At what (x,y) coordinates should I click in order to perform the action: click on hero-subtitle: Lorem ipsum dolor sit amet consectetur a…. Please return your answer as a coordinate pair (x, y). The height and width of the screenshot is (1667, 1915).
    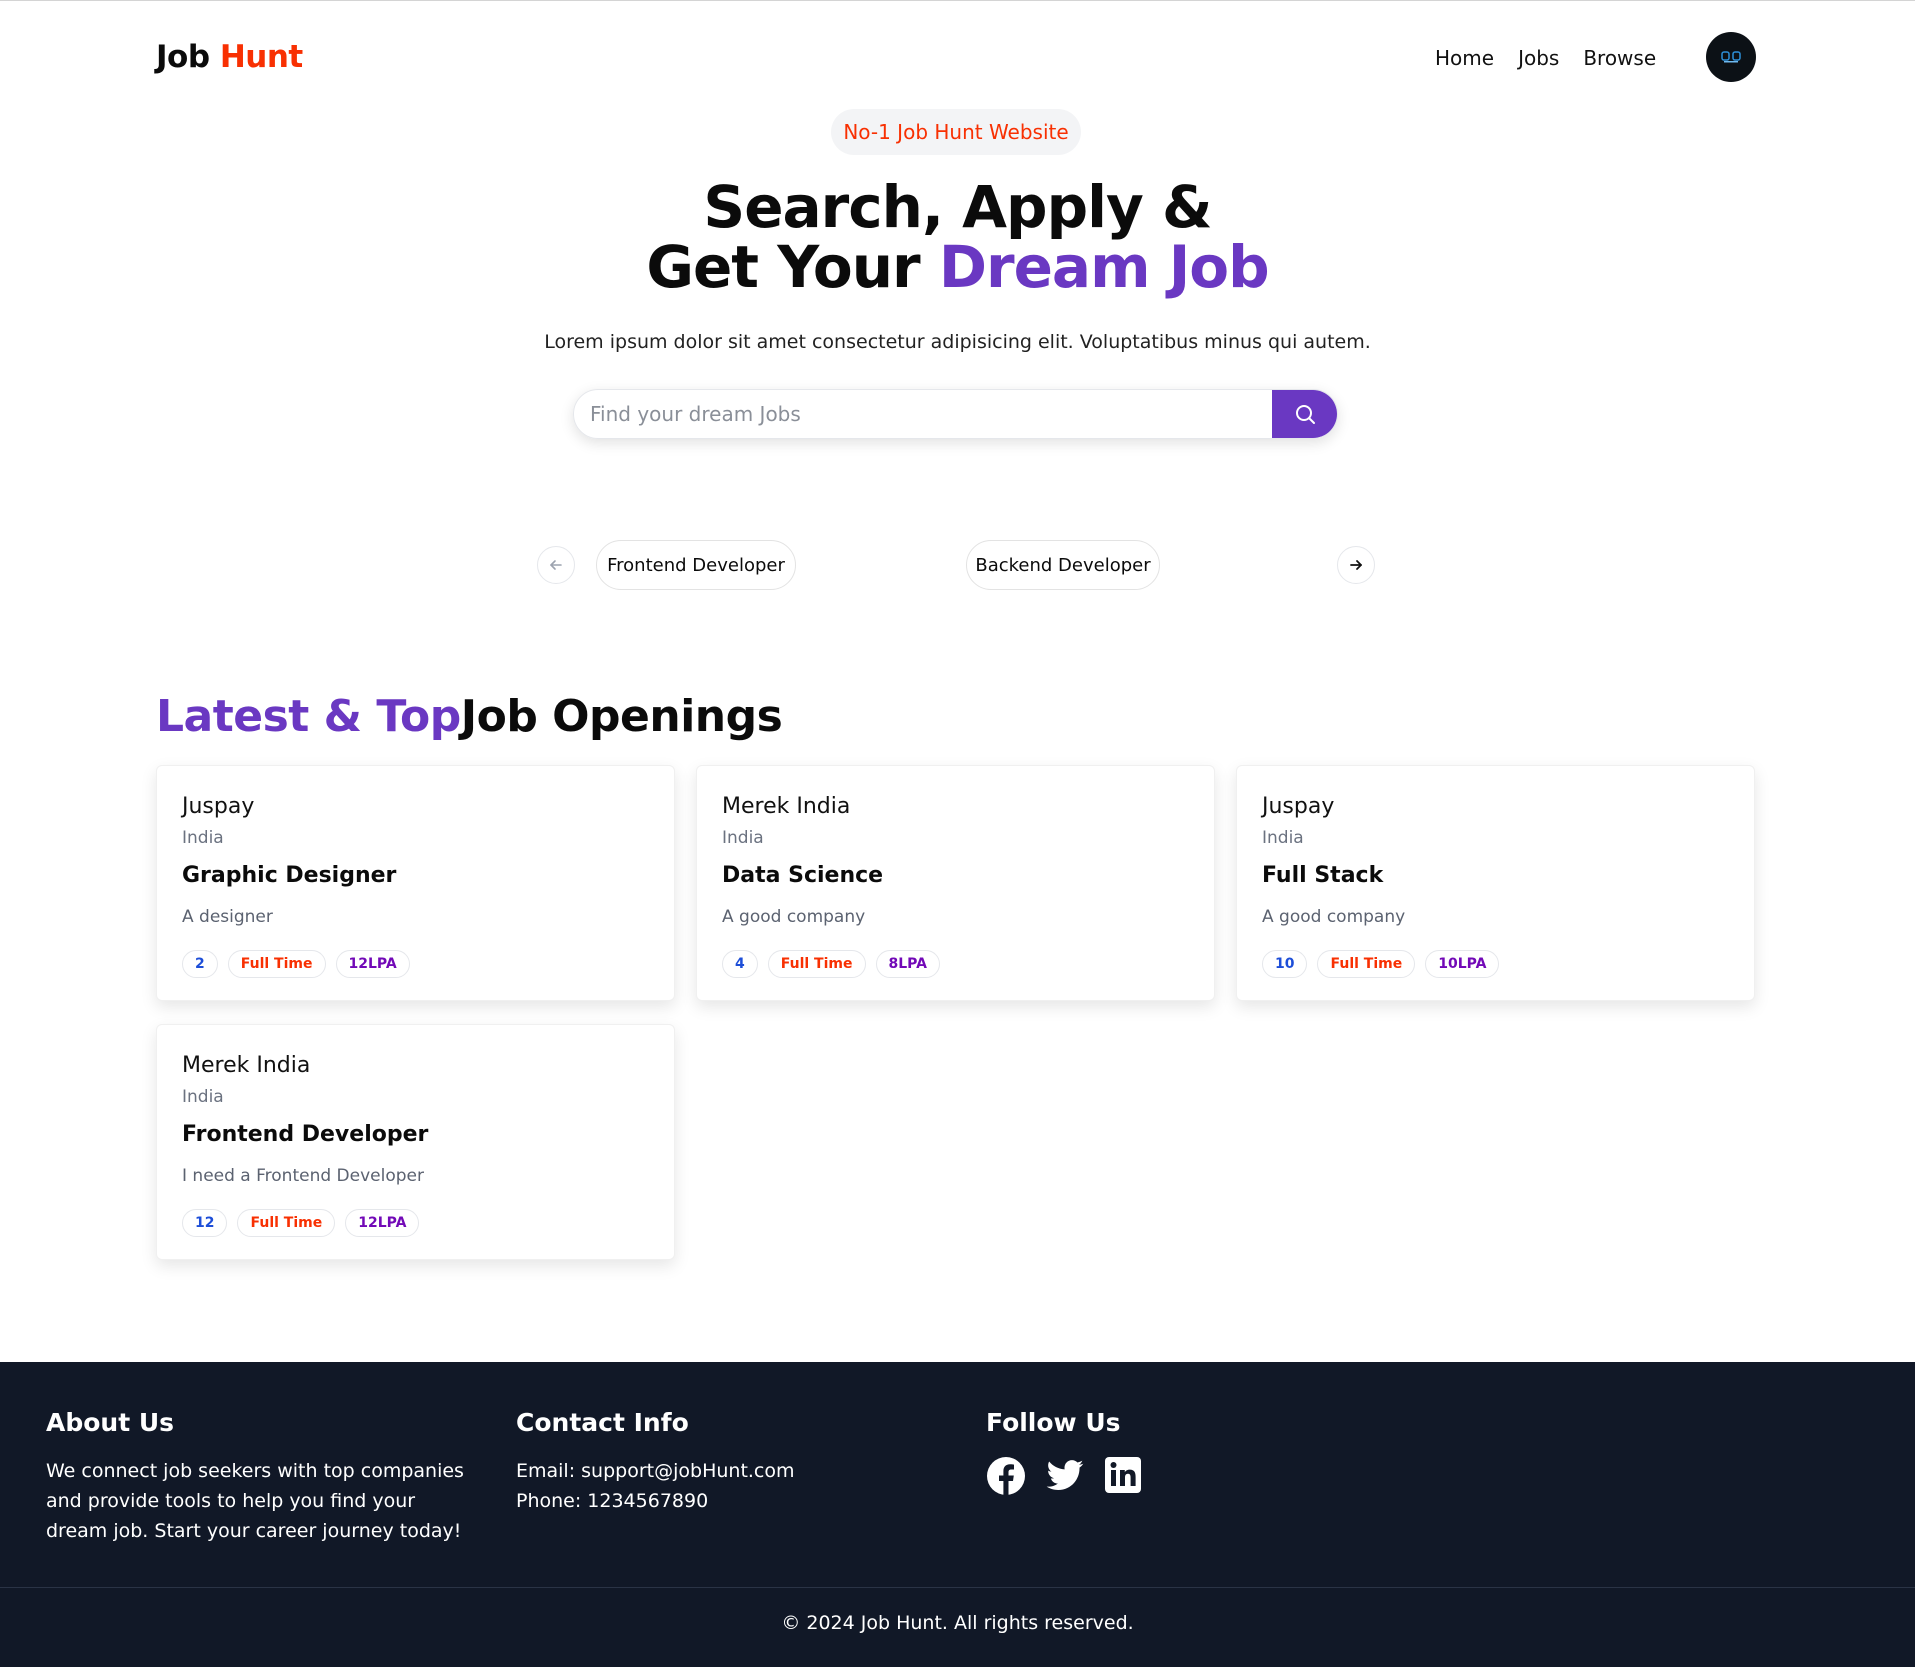
    Looking at the image, I should click on (957, 342).